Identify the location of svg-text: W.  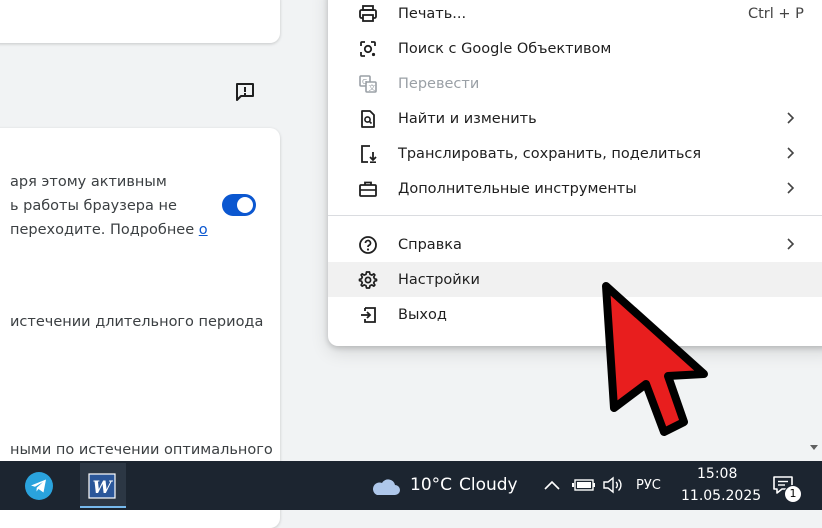
(102, 488).